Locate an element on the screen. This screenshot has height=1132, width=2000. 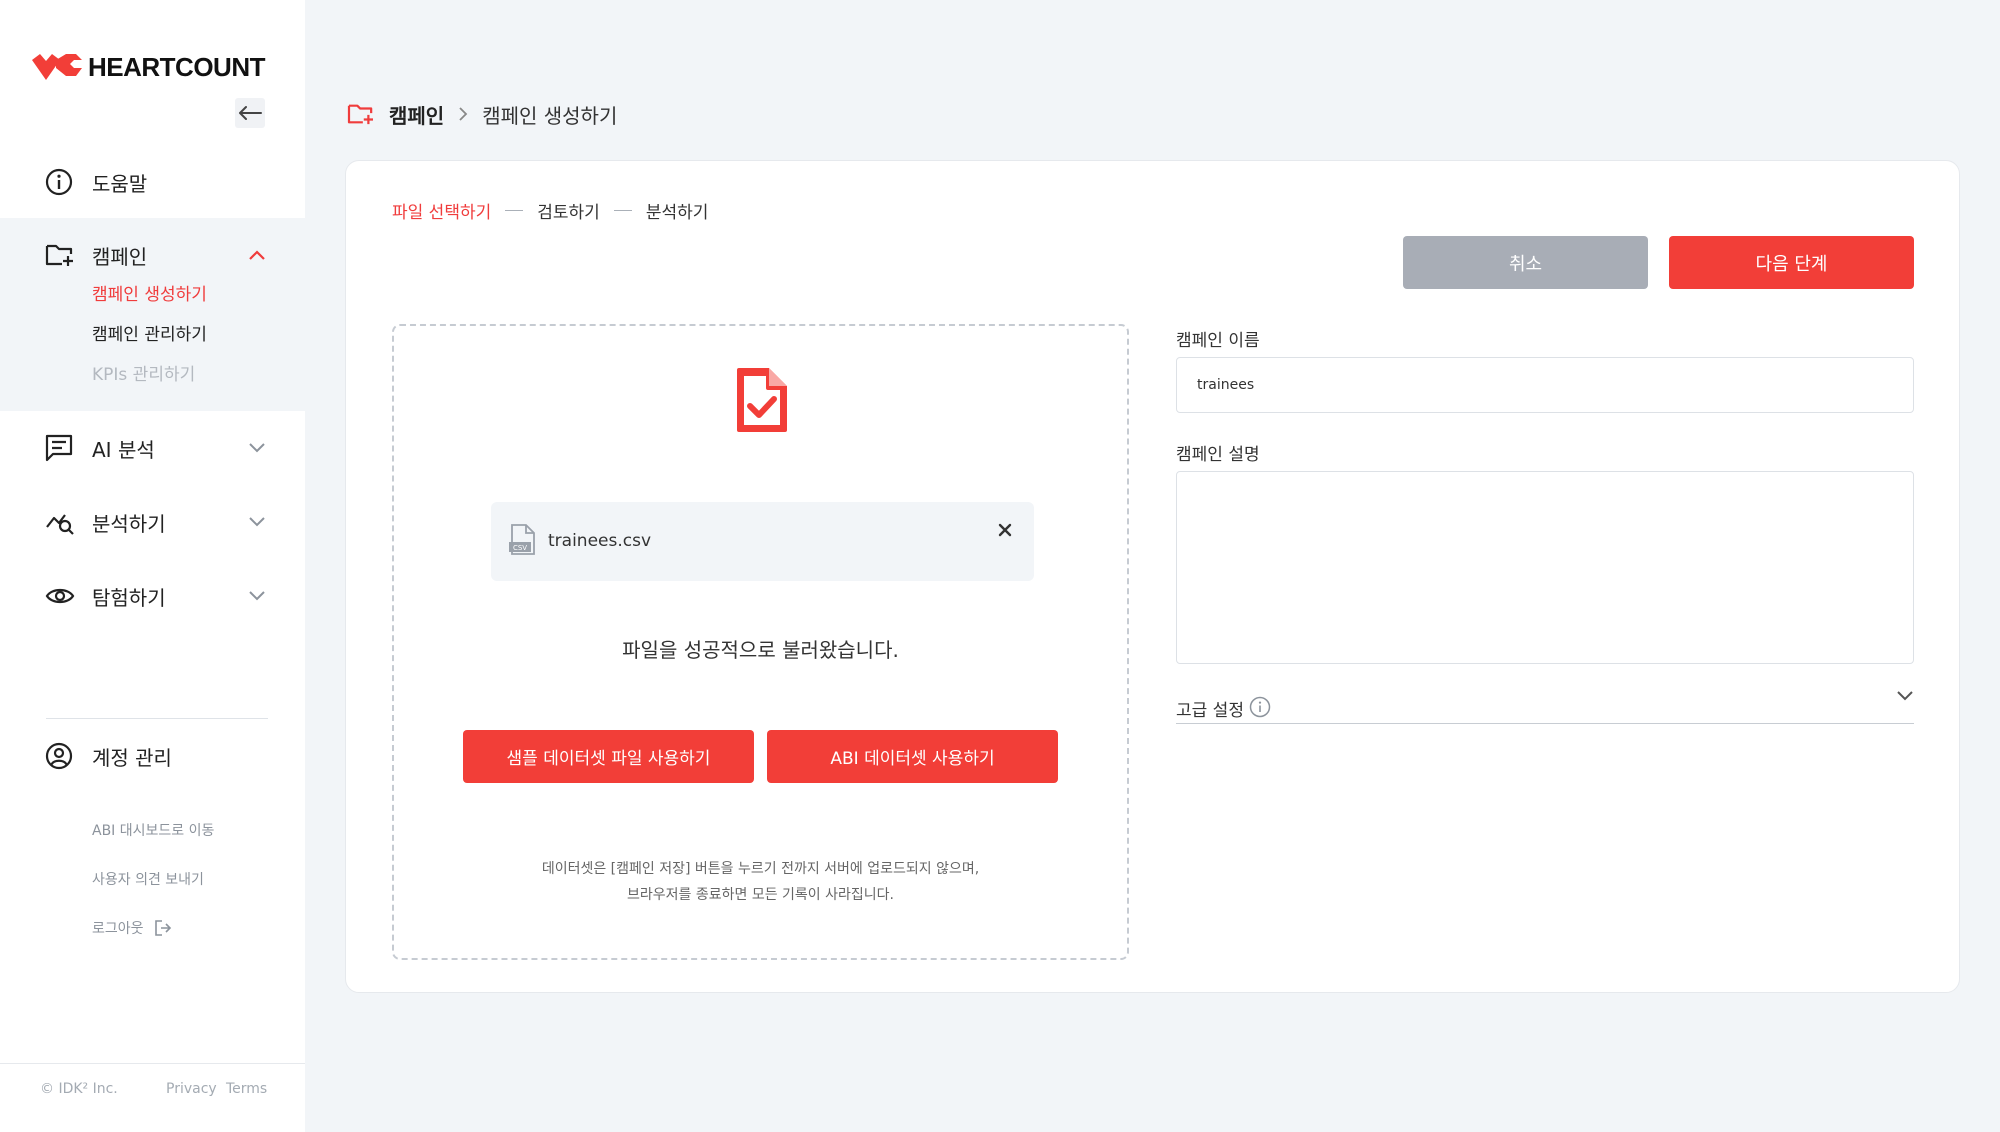
chevron-right-icon is located at coordinates (463, 114).